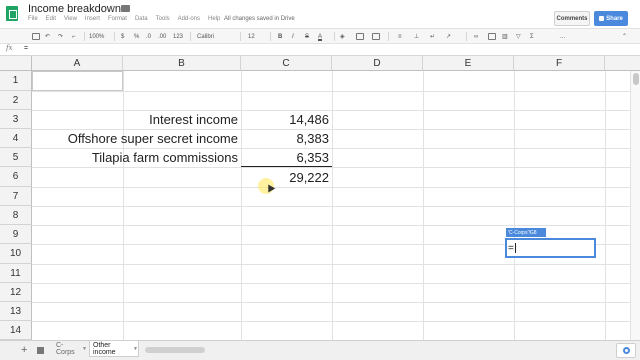 The height and width of the screenshot is (360, 640). I want to click on collapse-toolbar-icon: ⌃, so click(624, 36).